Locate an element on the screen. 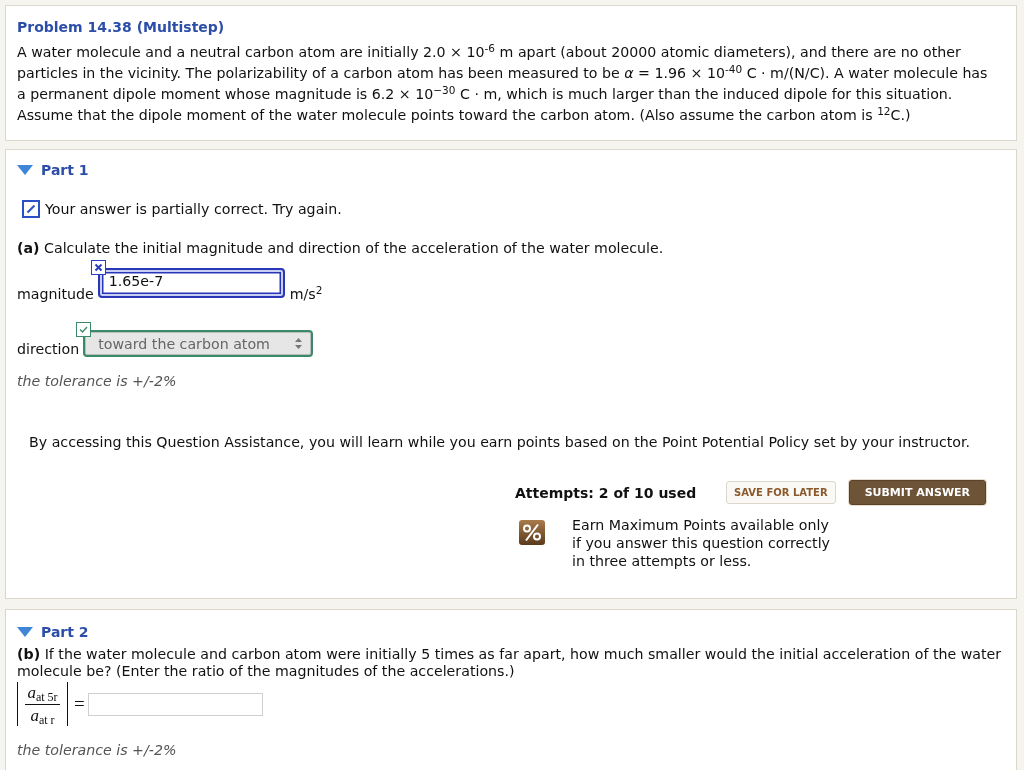  updown-arrows-icon is located at coordinates (299, 343).